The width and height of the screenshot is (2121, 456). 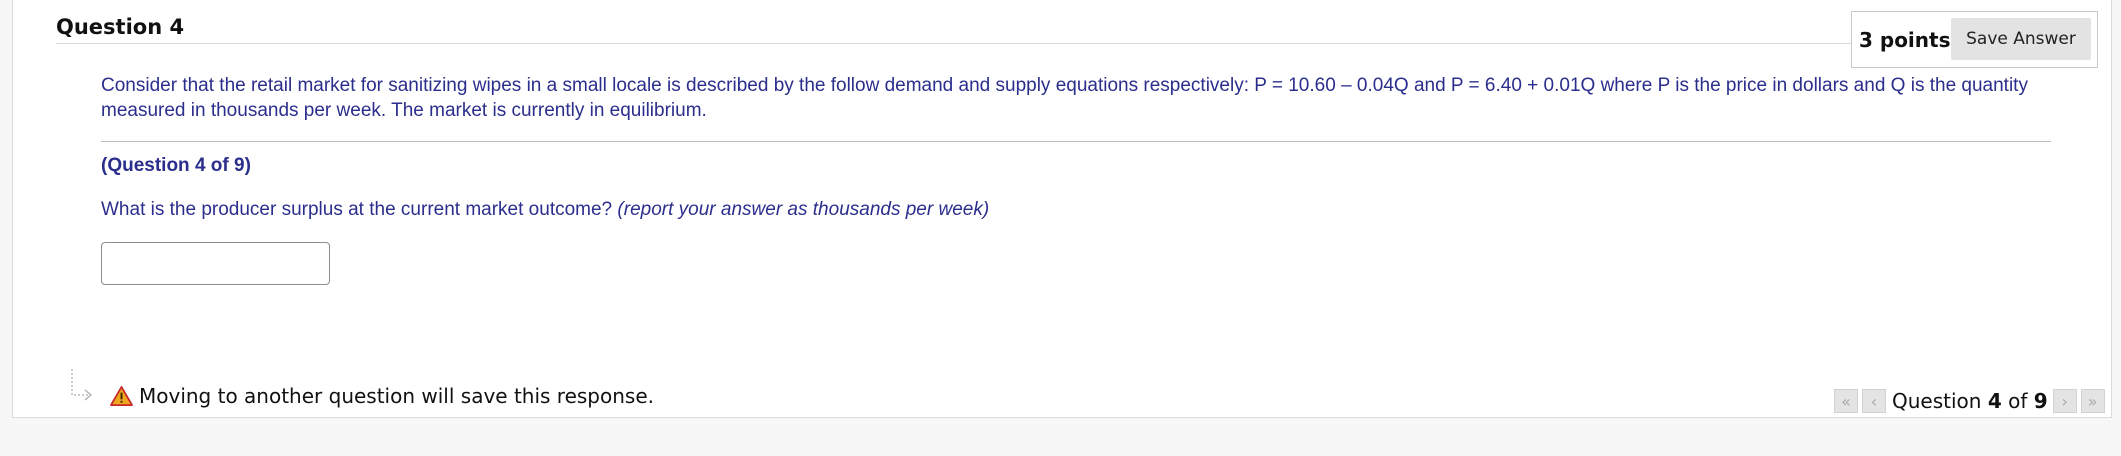 I want to click on question-pager: « ‹ Question 4 of 9 › », so click(x=1971, y=401).